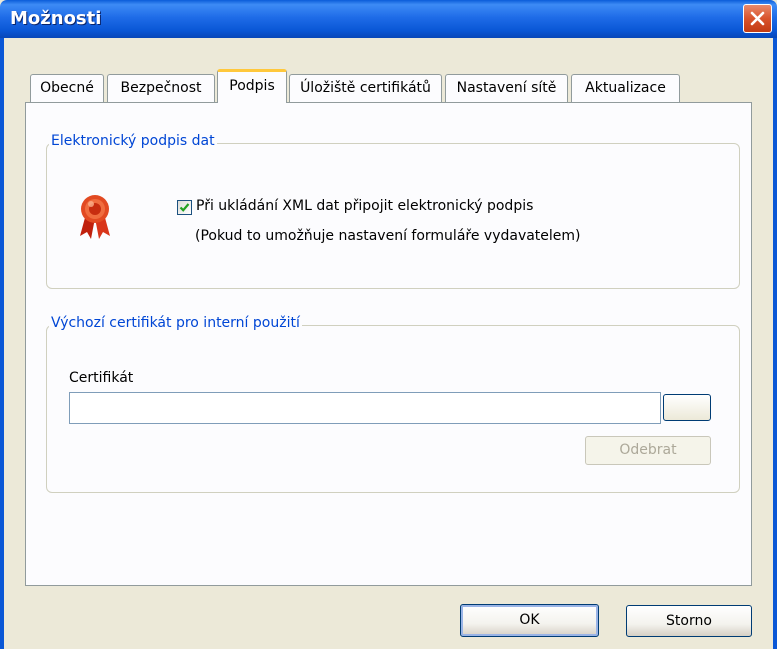  What do you see at coordinates (388, 19) in the screenshot?
I see `title-bar: Možnosti` at bounding box center [388, 19].